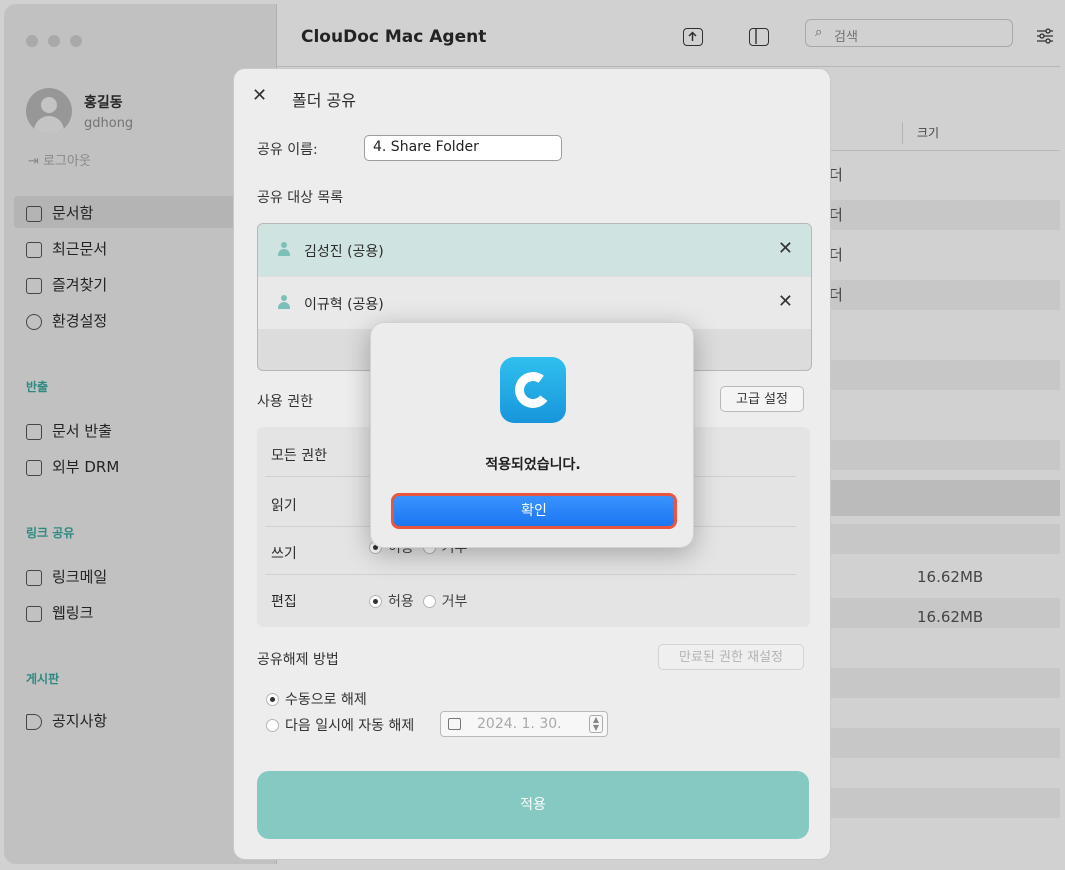 Image resolution: width=1065 pixels, height=870 pixels. What do you see at coordinates (534, 250) in the screenshot?
I see `list-item: 김성진 (공용) ✕` at bounding box center [534, 250].